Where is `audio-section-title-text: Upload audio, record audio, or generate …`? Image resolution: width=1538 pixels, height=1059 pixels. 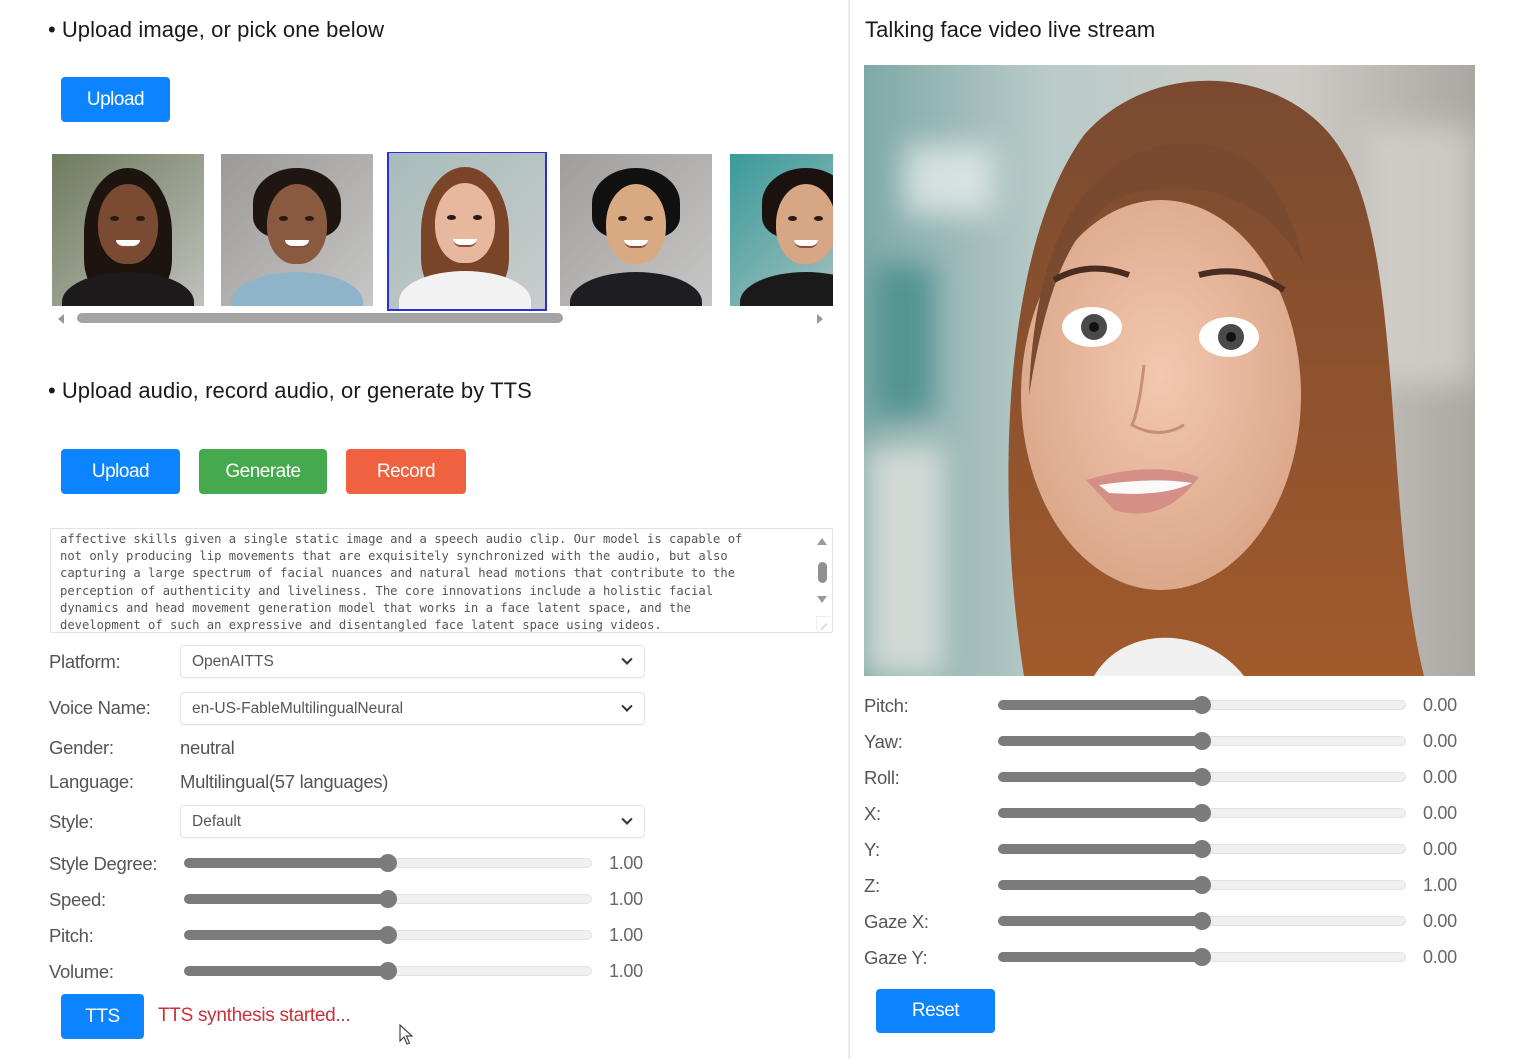
audio-section-title-text: Upload audio, record audio, or generate … is located at coordinates (296, 390).